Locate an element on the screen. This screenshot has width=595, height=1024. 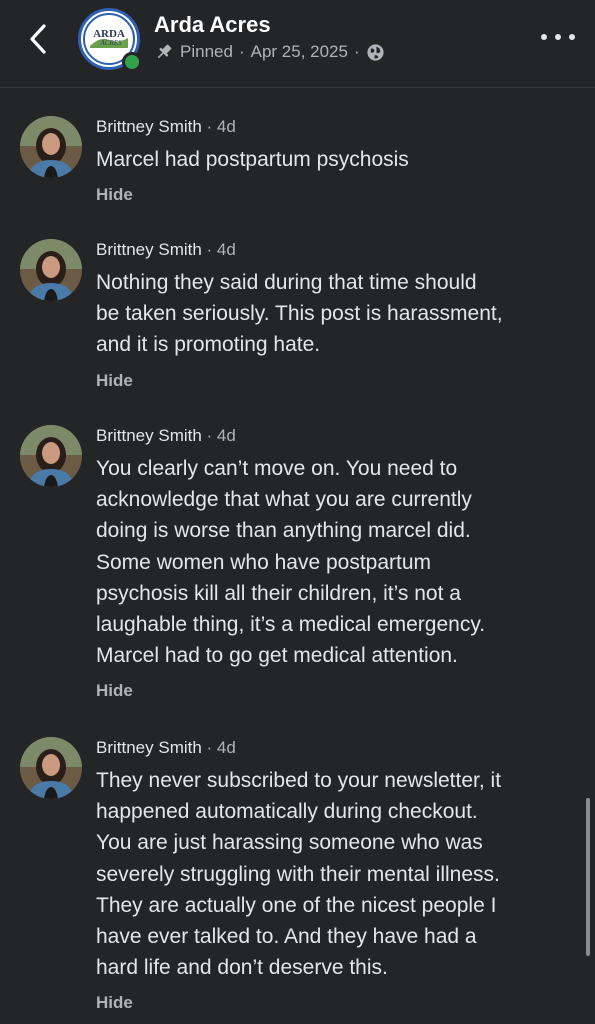
pin-icon is located at coordinates (164, 51).